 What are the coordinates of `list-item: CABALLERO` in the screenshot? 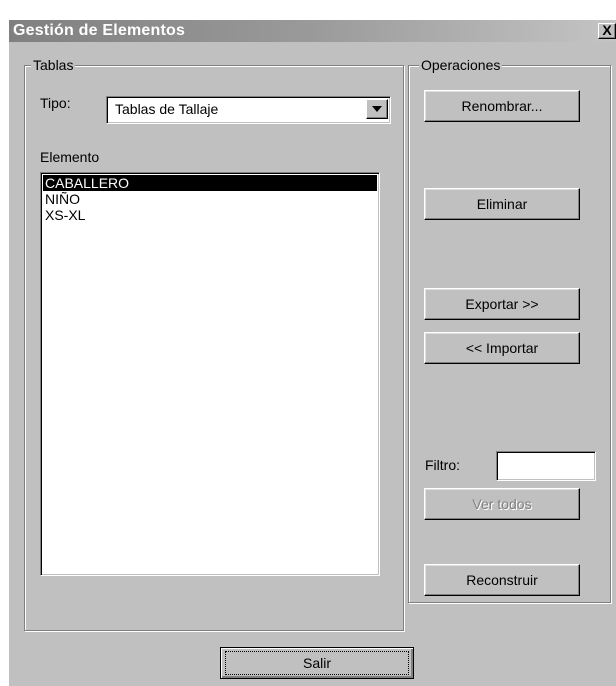 It's located at (210, 183).